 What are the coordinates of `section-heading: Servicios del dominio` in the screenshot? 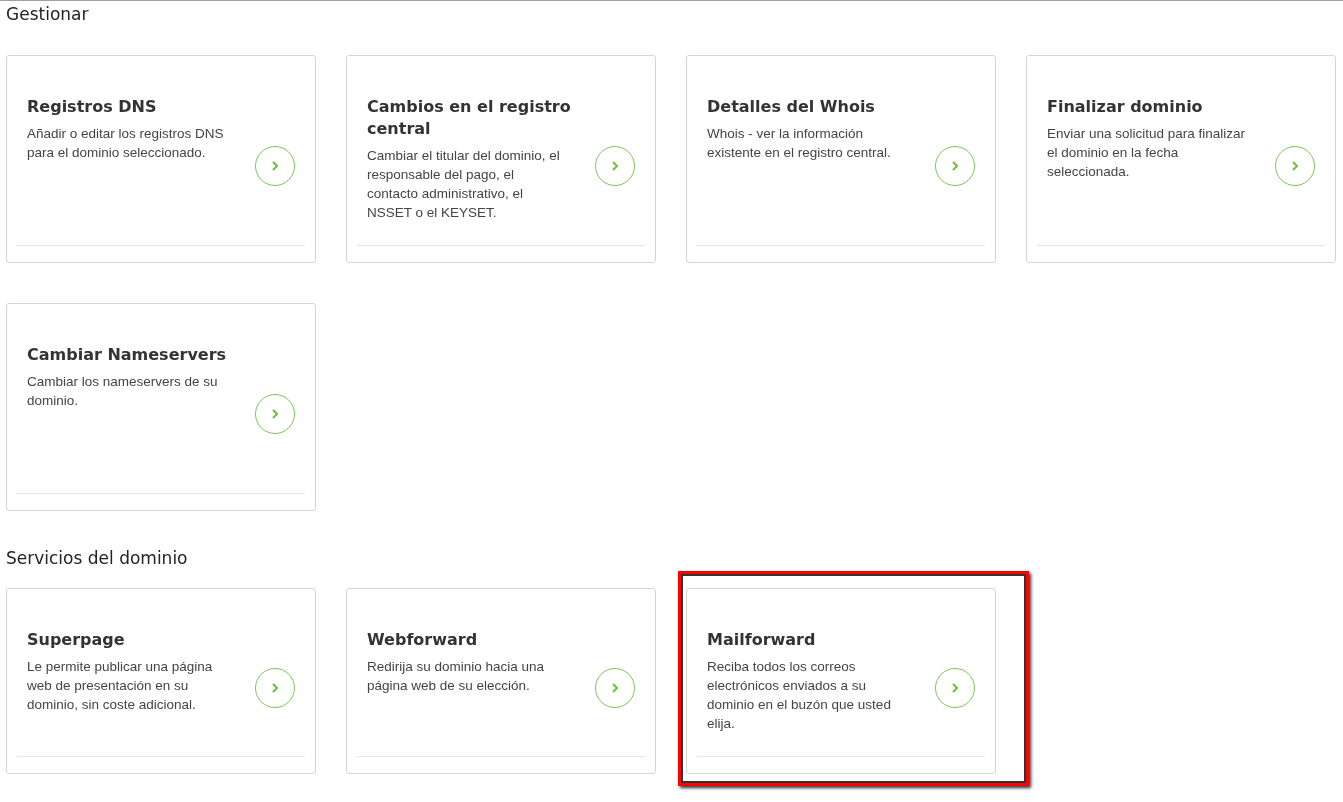 It's located at (97, 559).